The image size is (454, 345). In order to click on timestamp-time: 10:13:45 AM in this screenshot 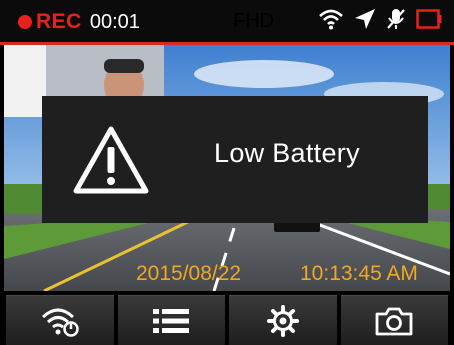, I will do `click(359, 273)`.